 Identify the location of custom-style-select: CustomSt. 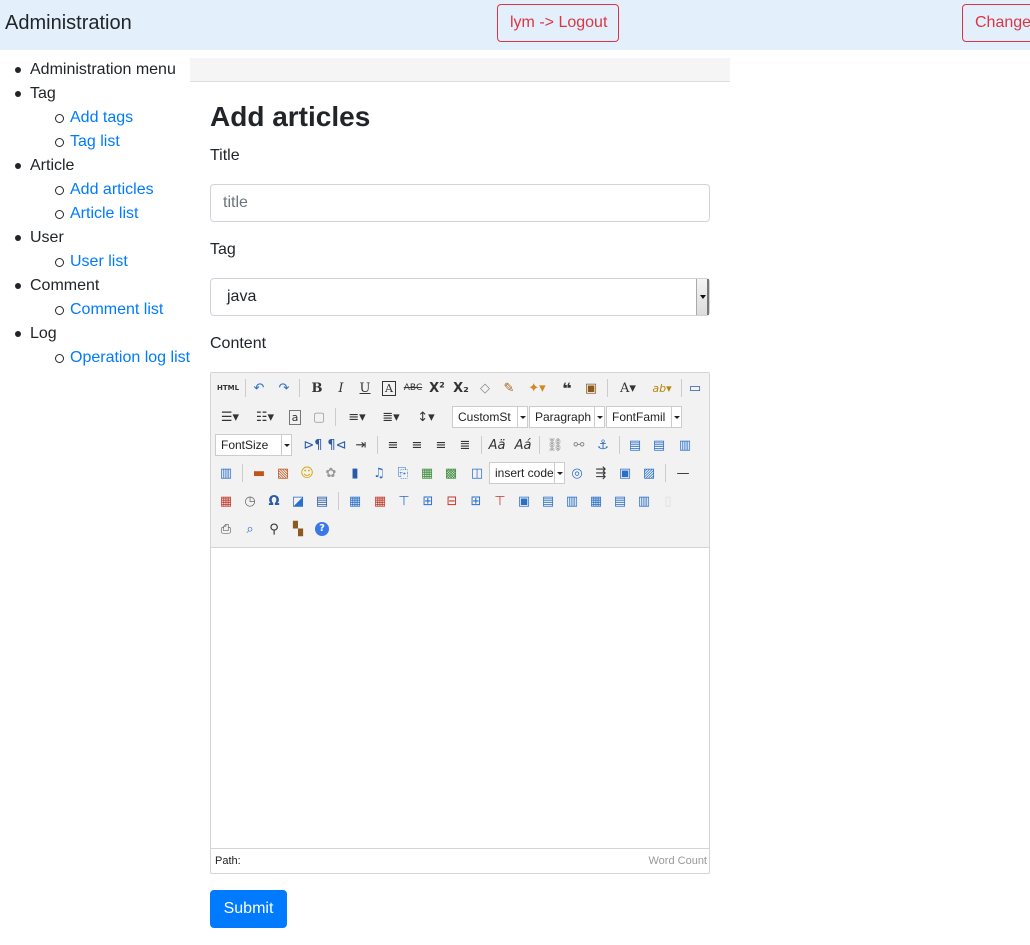
(490, 417).